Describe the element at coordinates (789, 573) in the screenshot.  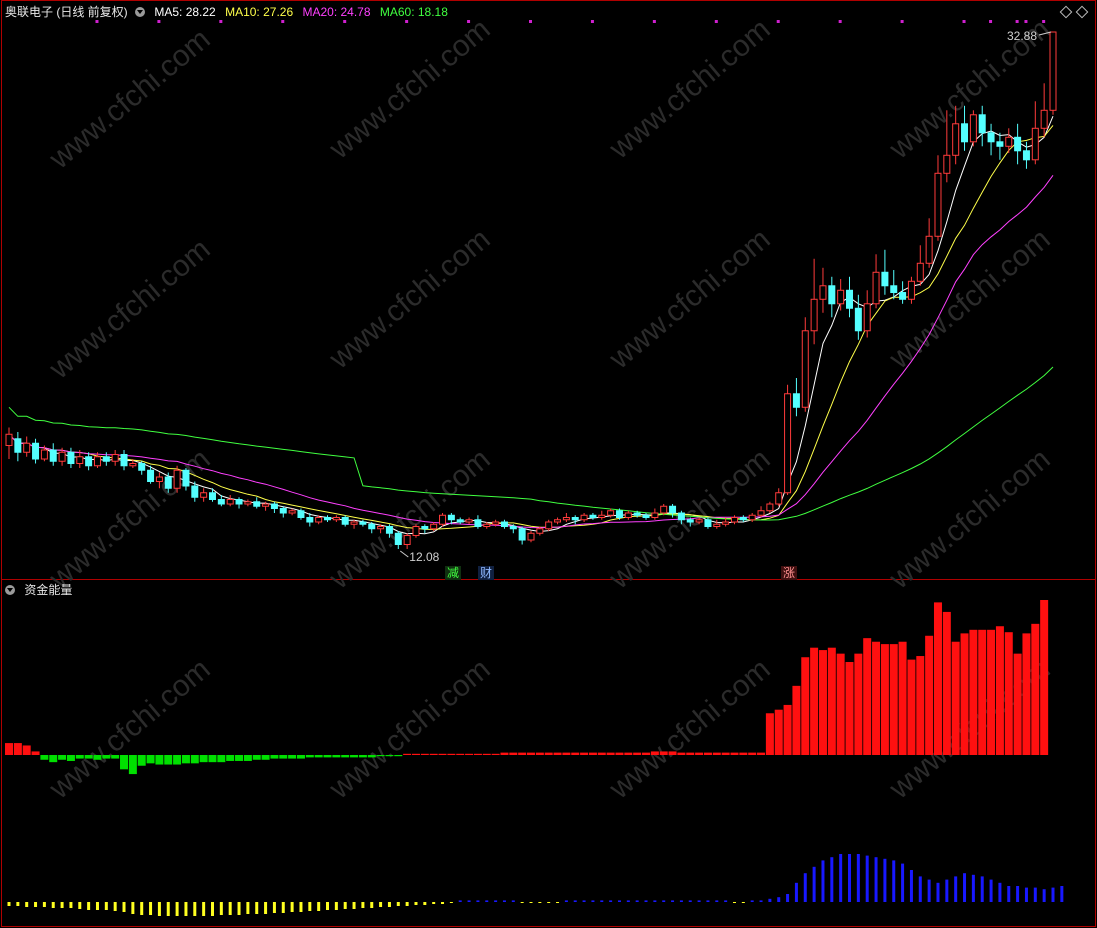
I see `signal-tag-rise: 涨` at that location.